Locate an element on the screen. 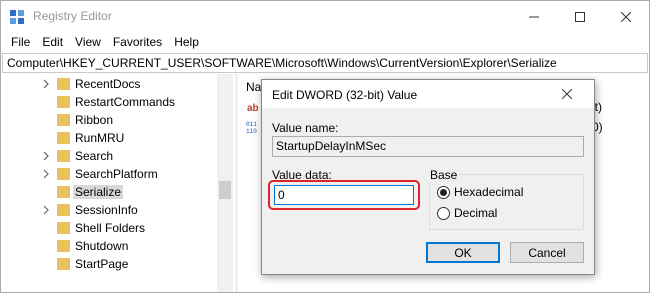  tree-item-label: Serialize is located at coordinates (98, 192).